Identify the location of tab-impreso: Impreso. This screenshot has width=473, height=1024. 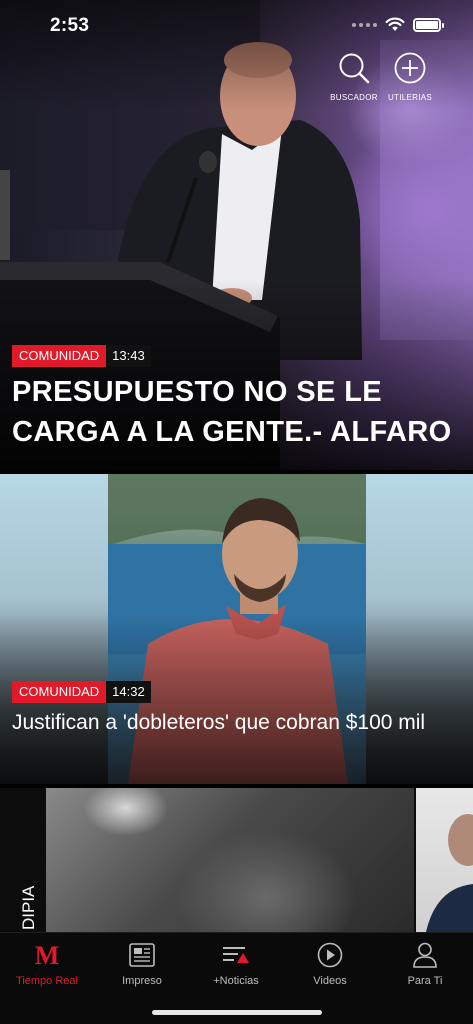
(142, 964).